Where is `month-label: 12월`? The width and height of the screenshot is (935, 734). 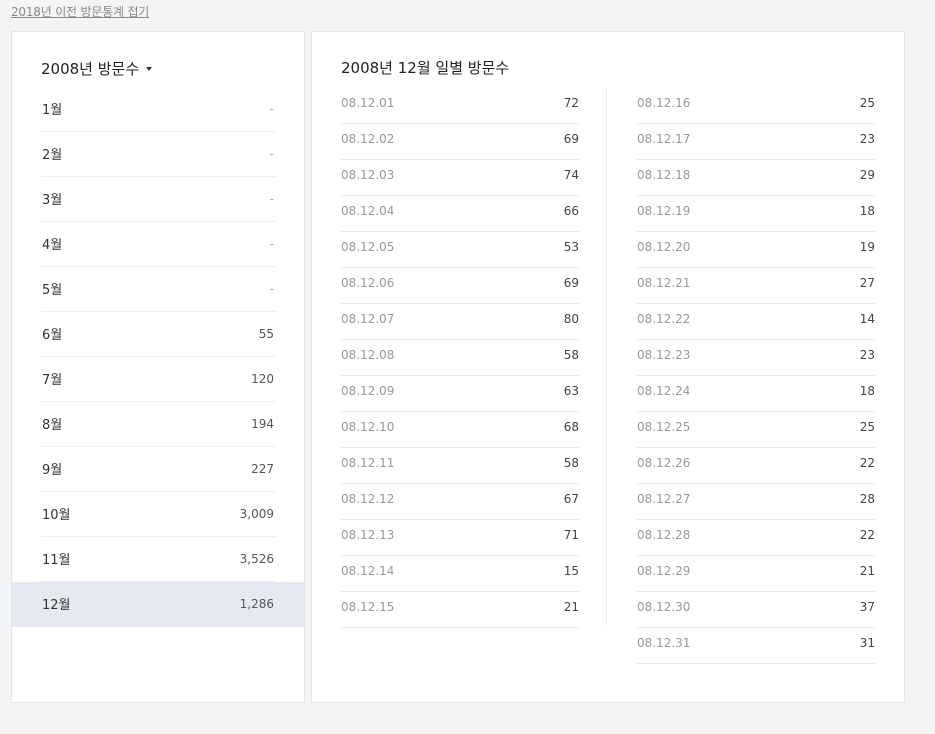 month-label: 12월 is located at coordinates (56, 605).